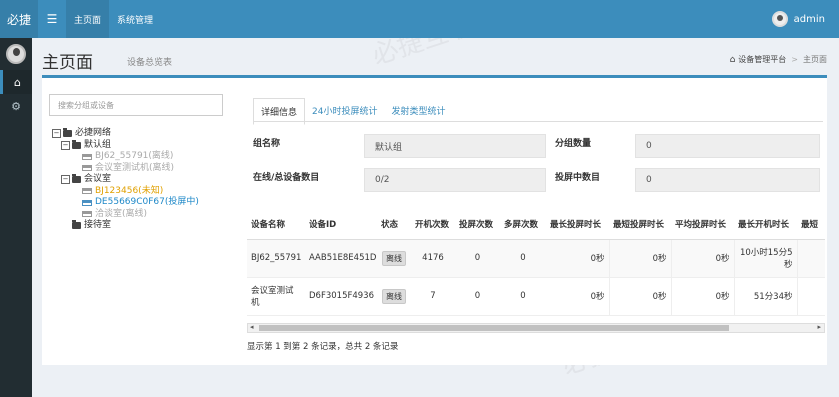 The width and height of the screenshot is (839, 397). What do you see at coordinates (419, 19) in the screenshot?
I see `top-header: 必捷 ☰ 主页面 系统管理 admin` at bounding box center [419, 19].